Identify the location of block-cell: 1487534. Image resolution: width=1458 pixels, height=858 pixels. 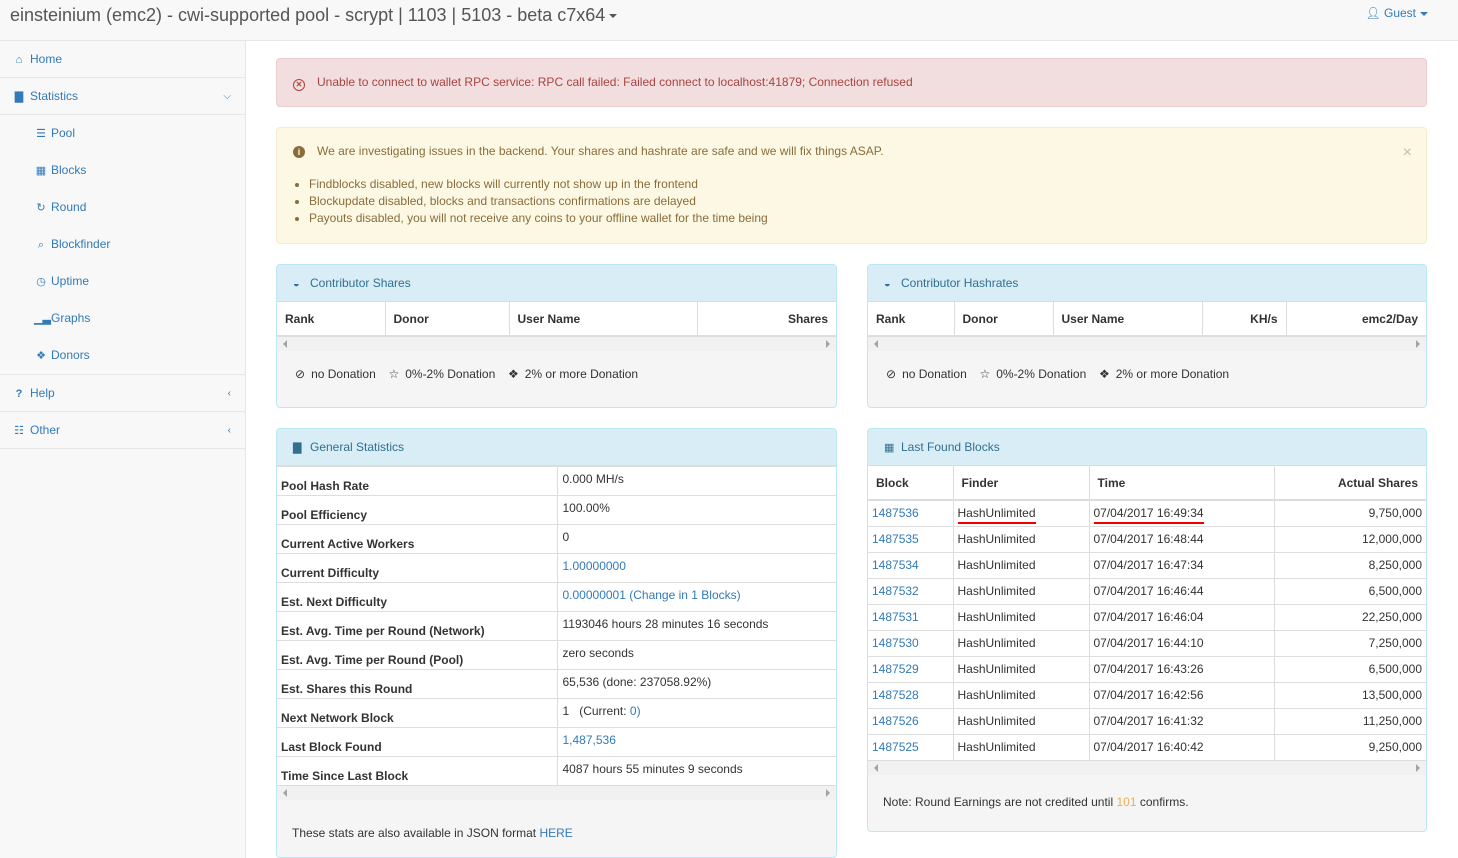
(911, 565).